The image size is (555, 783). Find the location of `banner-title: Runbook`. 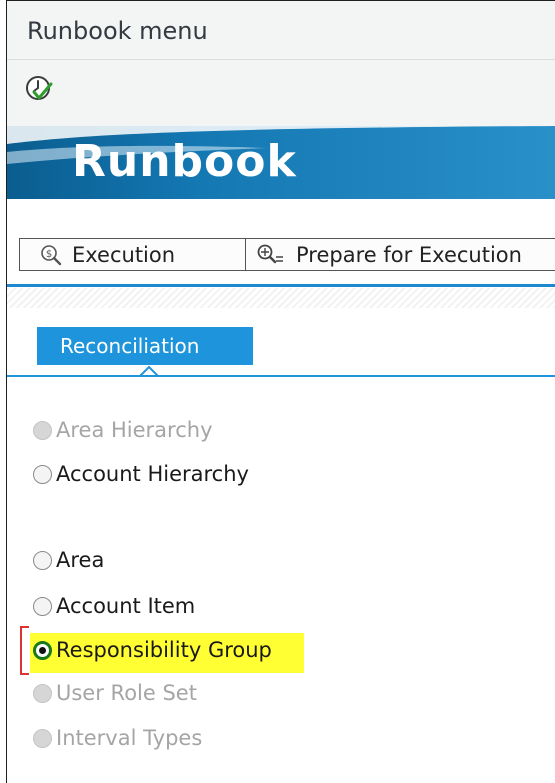

banner-title: Runbook is located at coordinates (184, 161).